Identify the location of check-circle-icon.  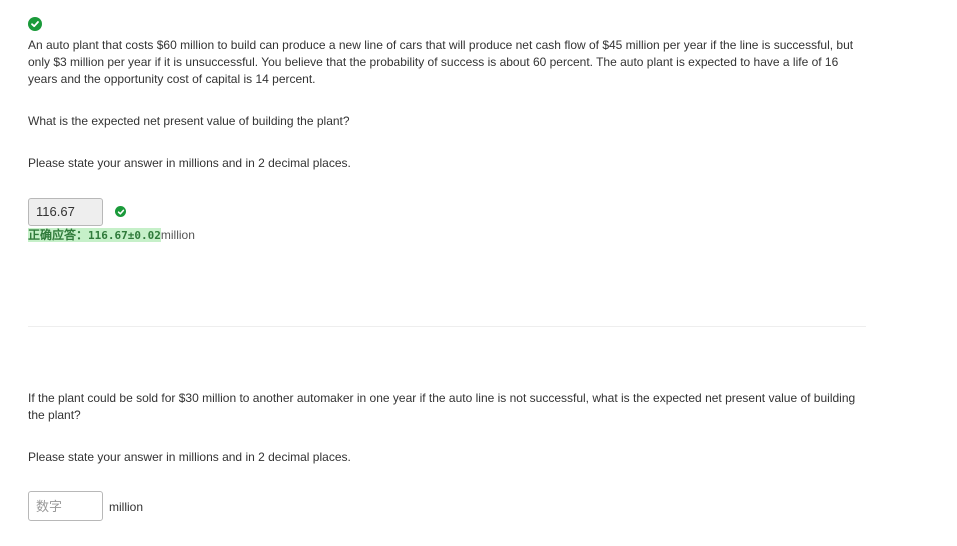
(35, 24).